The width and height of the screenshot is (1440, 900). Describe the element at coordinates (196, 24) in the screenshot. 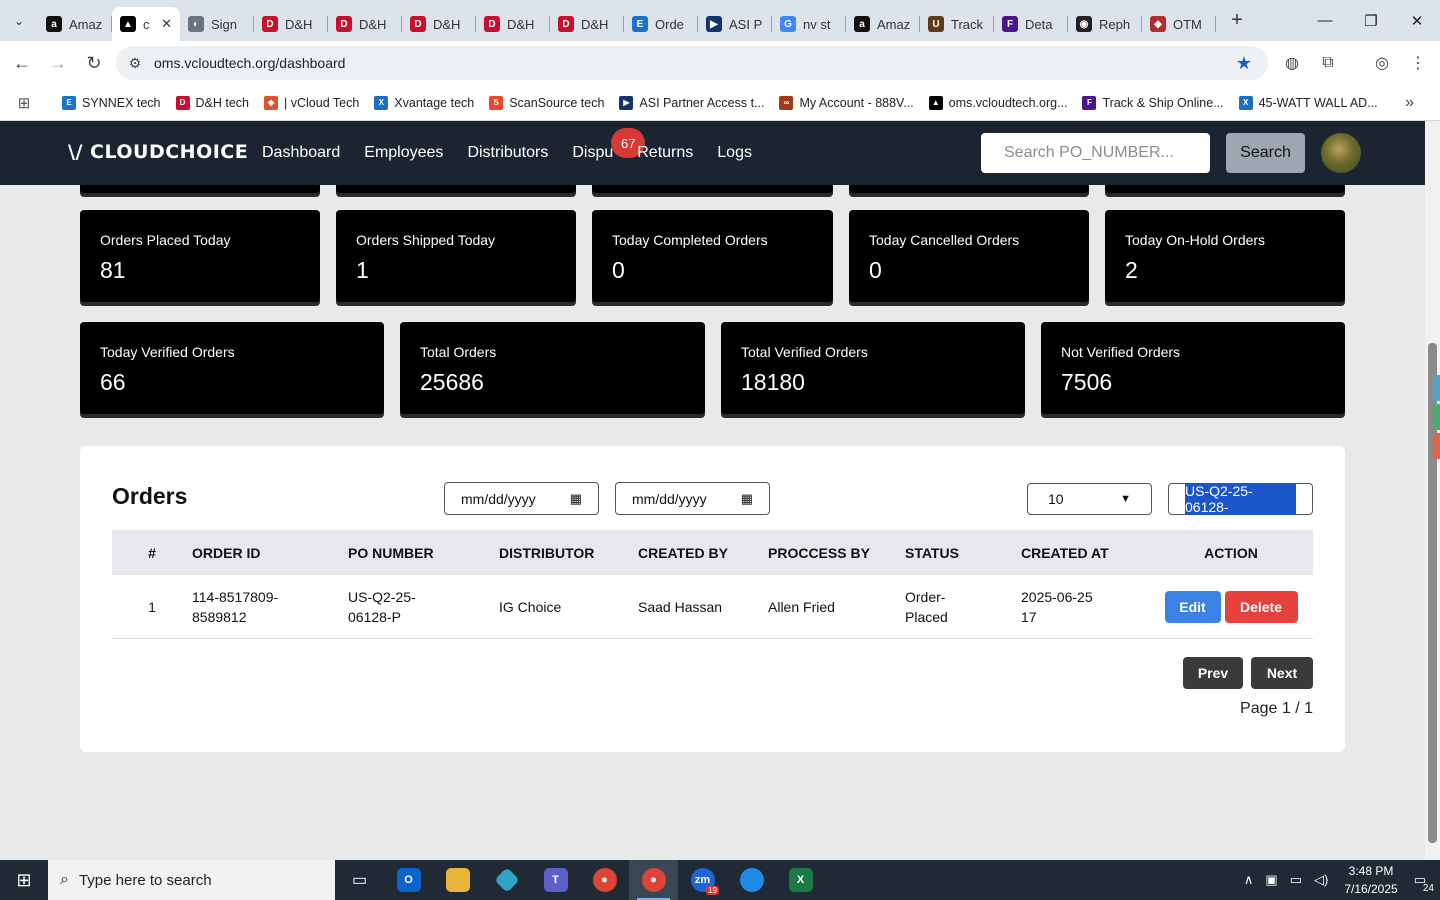

I see `tab-favicon-icon: ◐` at that location.